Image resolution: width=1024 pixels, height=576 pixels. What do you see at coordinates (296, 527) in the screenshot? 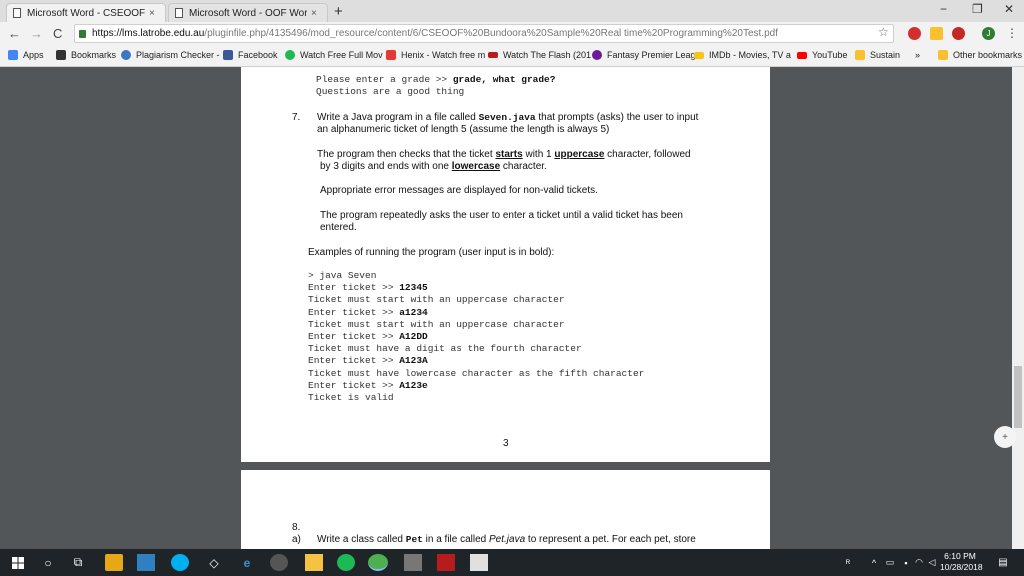
I see `question-number: 8.` at bounding box center [296, 527].